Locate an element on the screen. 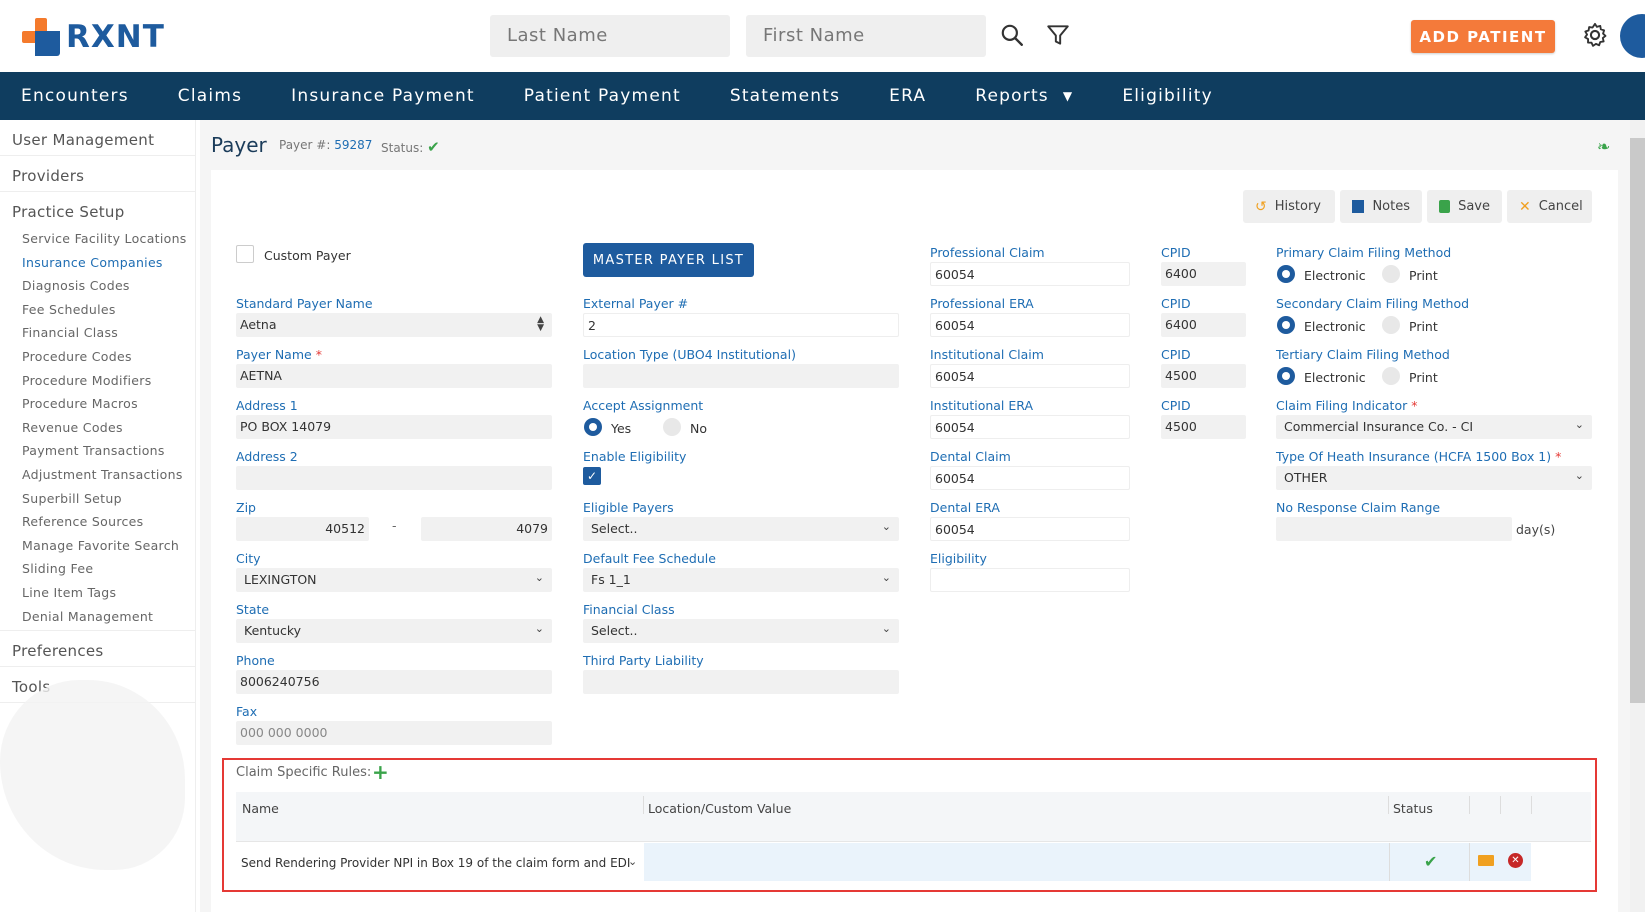 Image resolution: width=1645 pixels, height=912 pixels. sidebar-item-manage-favorite-search: Manage Favorite Search is located at coordinates (97, 546).